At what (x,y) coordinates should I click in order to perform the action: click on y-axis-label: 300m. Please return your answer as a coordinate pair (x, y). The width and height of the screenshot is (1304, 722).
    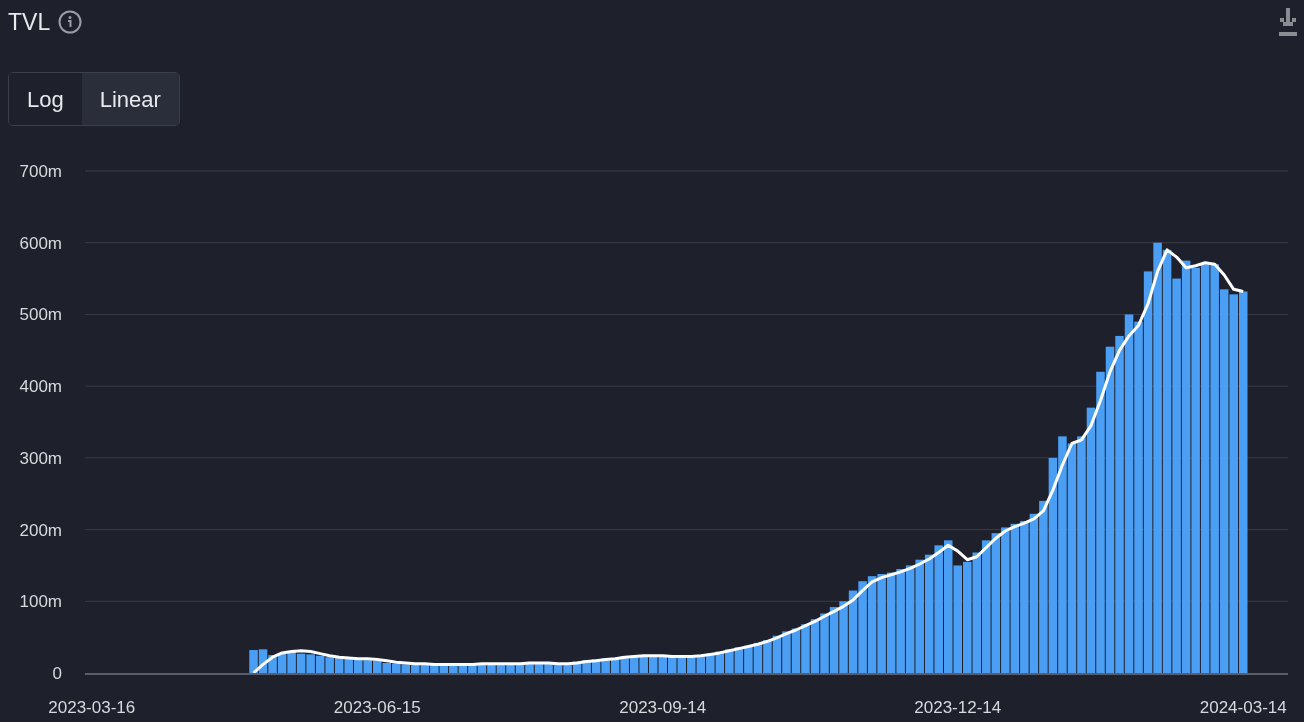
    Looking at the image, I should click on (40, 458).